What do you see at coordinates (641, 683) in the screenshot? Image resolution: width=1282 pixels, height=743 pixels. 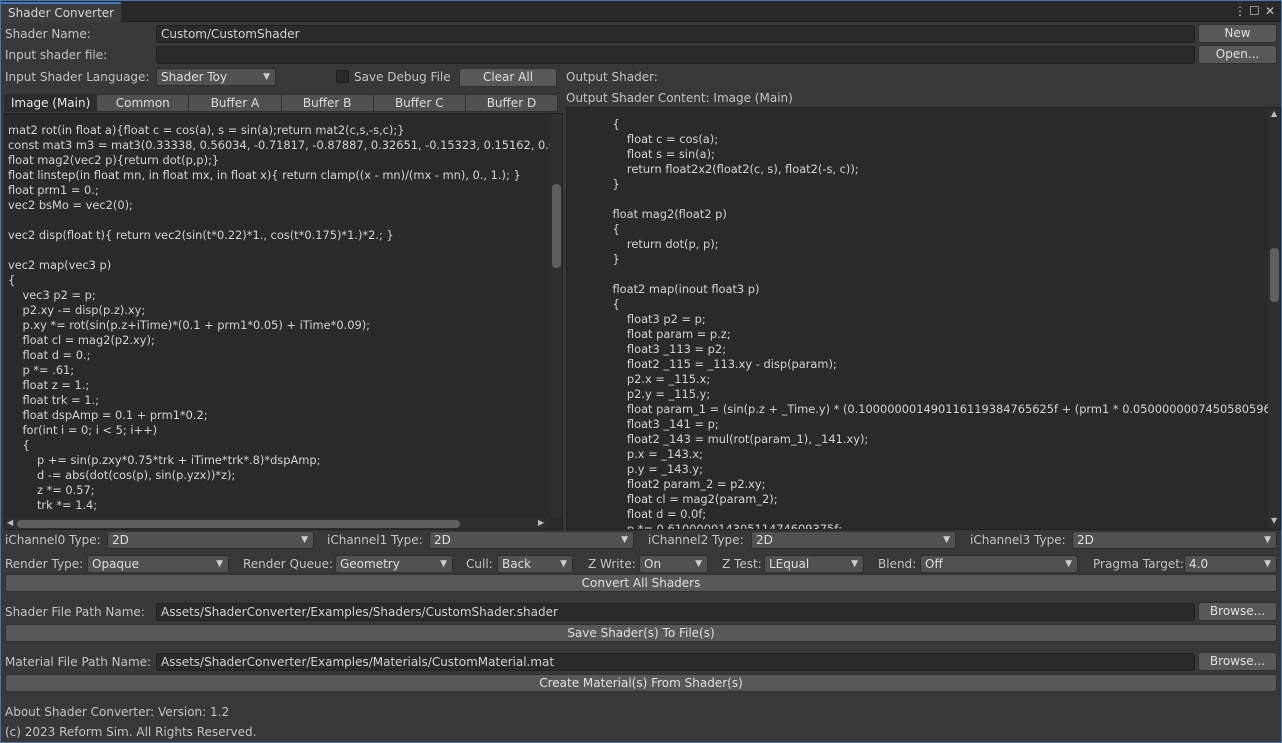 I see `create-material-button: Create Material(s) From Shader(s)` at bounding box center [641, 683].